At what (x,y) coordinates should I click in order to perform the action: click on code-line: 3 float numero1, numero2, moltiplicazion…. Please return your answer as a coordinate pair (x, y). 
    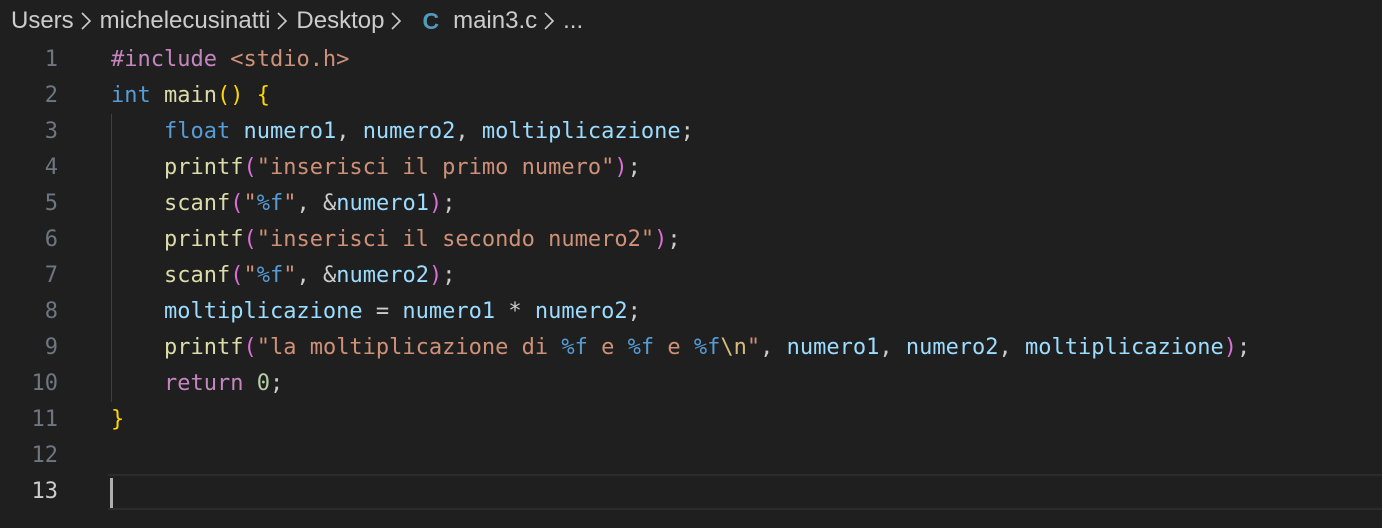
    Looking at the image, I should click on (691, 132).